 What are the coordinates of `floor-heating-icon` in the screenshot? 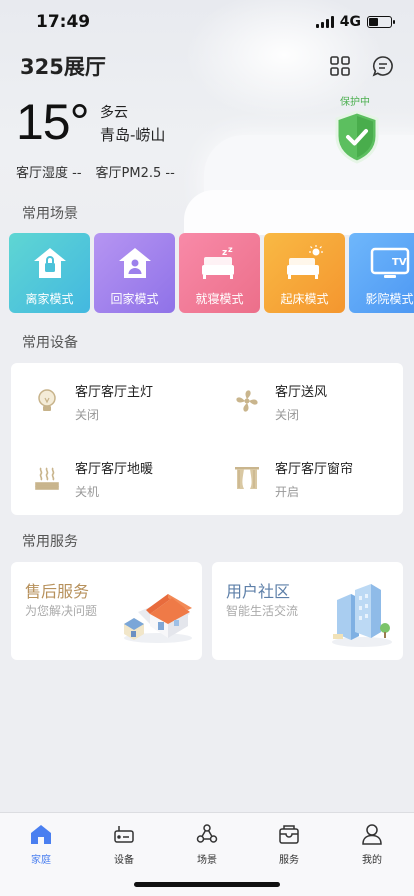 It's located at (47, 478).